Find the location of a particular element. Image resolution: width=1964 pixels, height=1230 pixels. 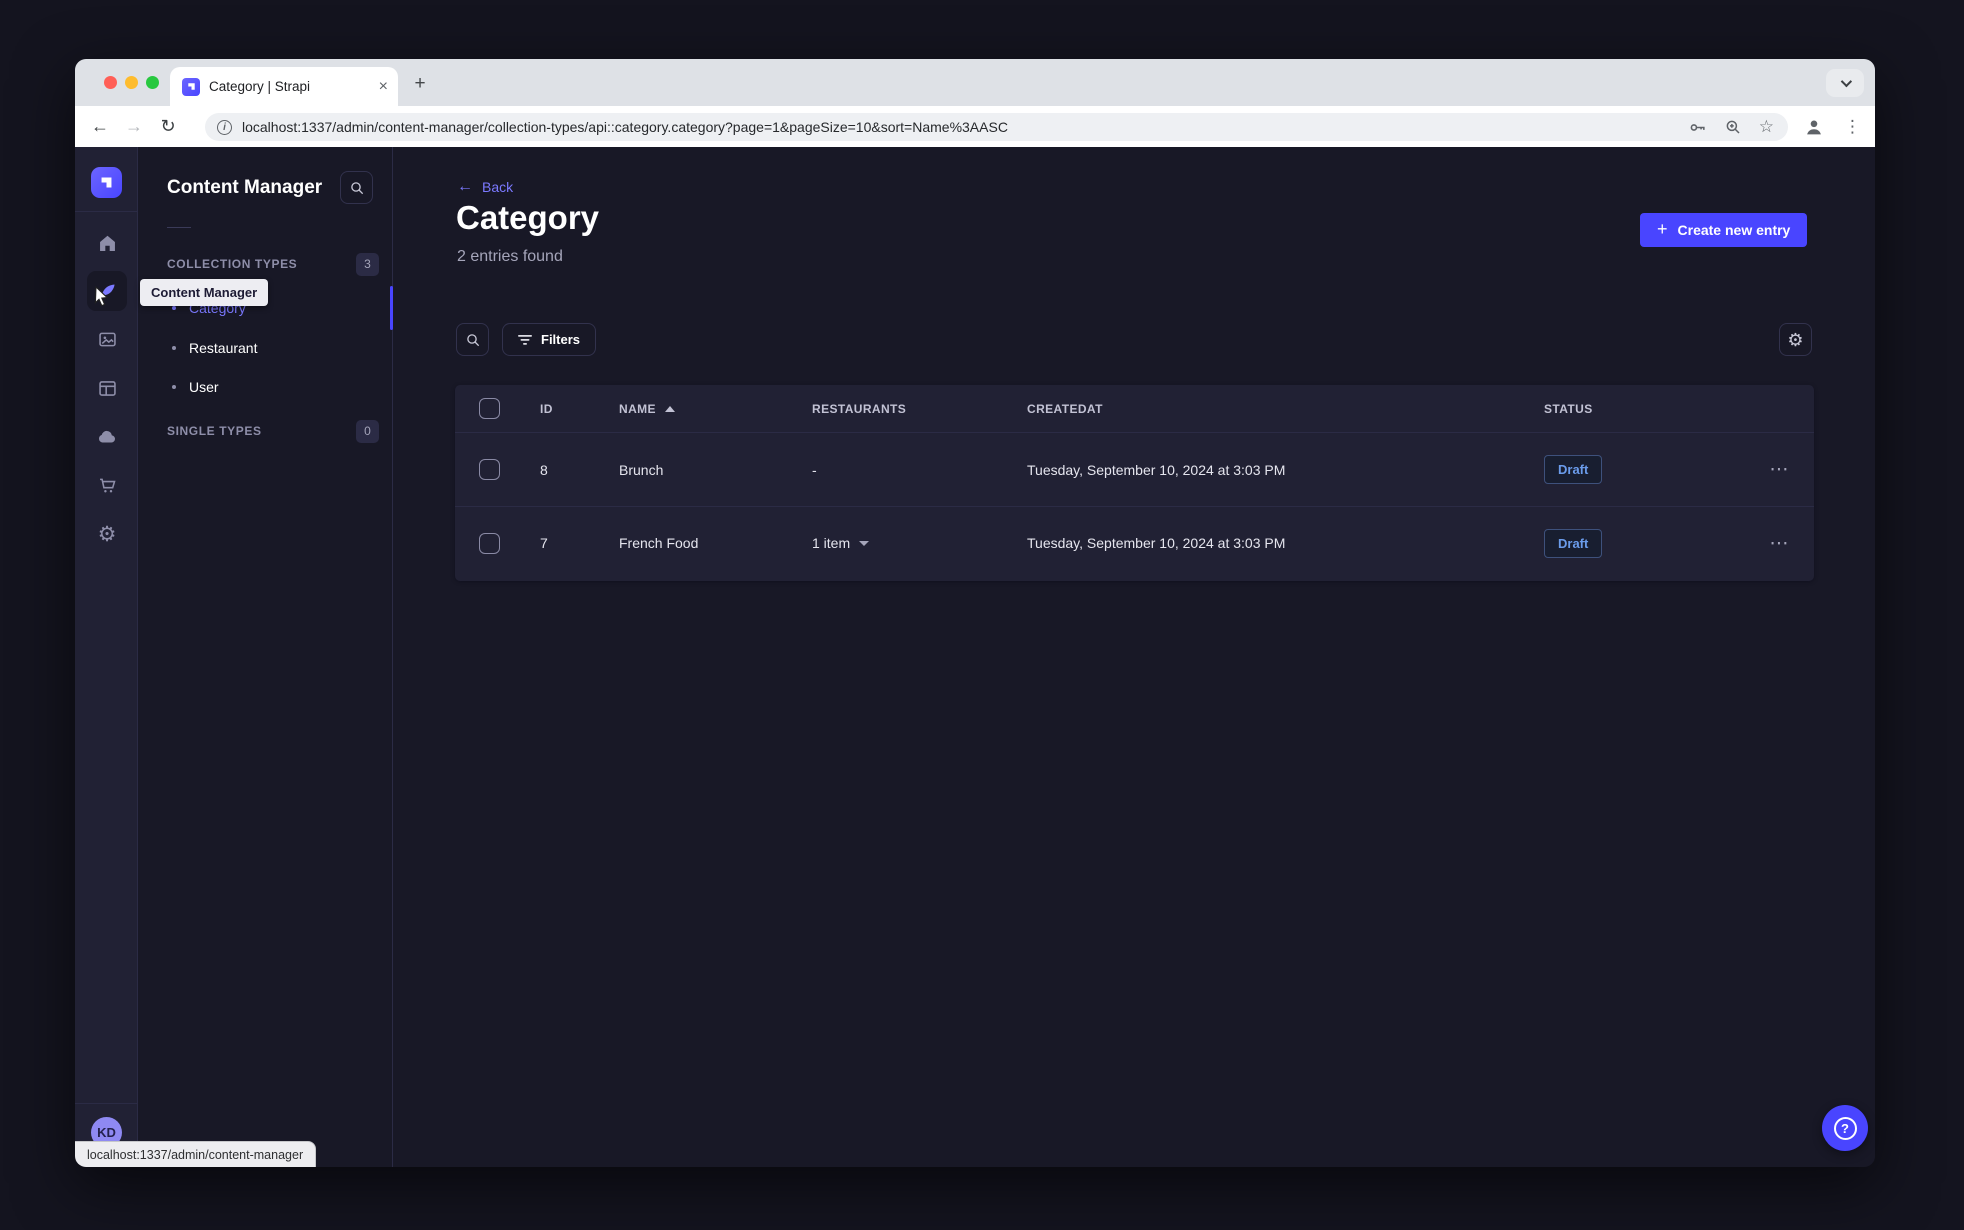

sidebar-item-settings: ⚙ is located at coordinates (107, 534).